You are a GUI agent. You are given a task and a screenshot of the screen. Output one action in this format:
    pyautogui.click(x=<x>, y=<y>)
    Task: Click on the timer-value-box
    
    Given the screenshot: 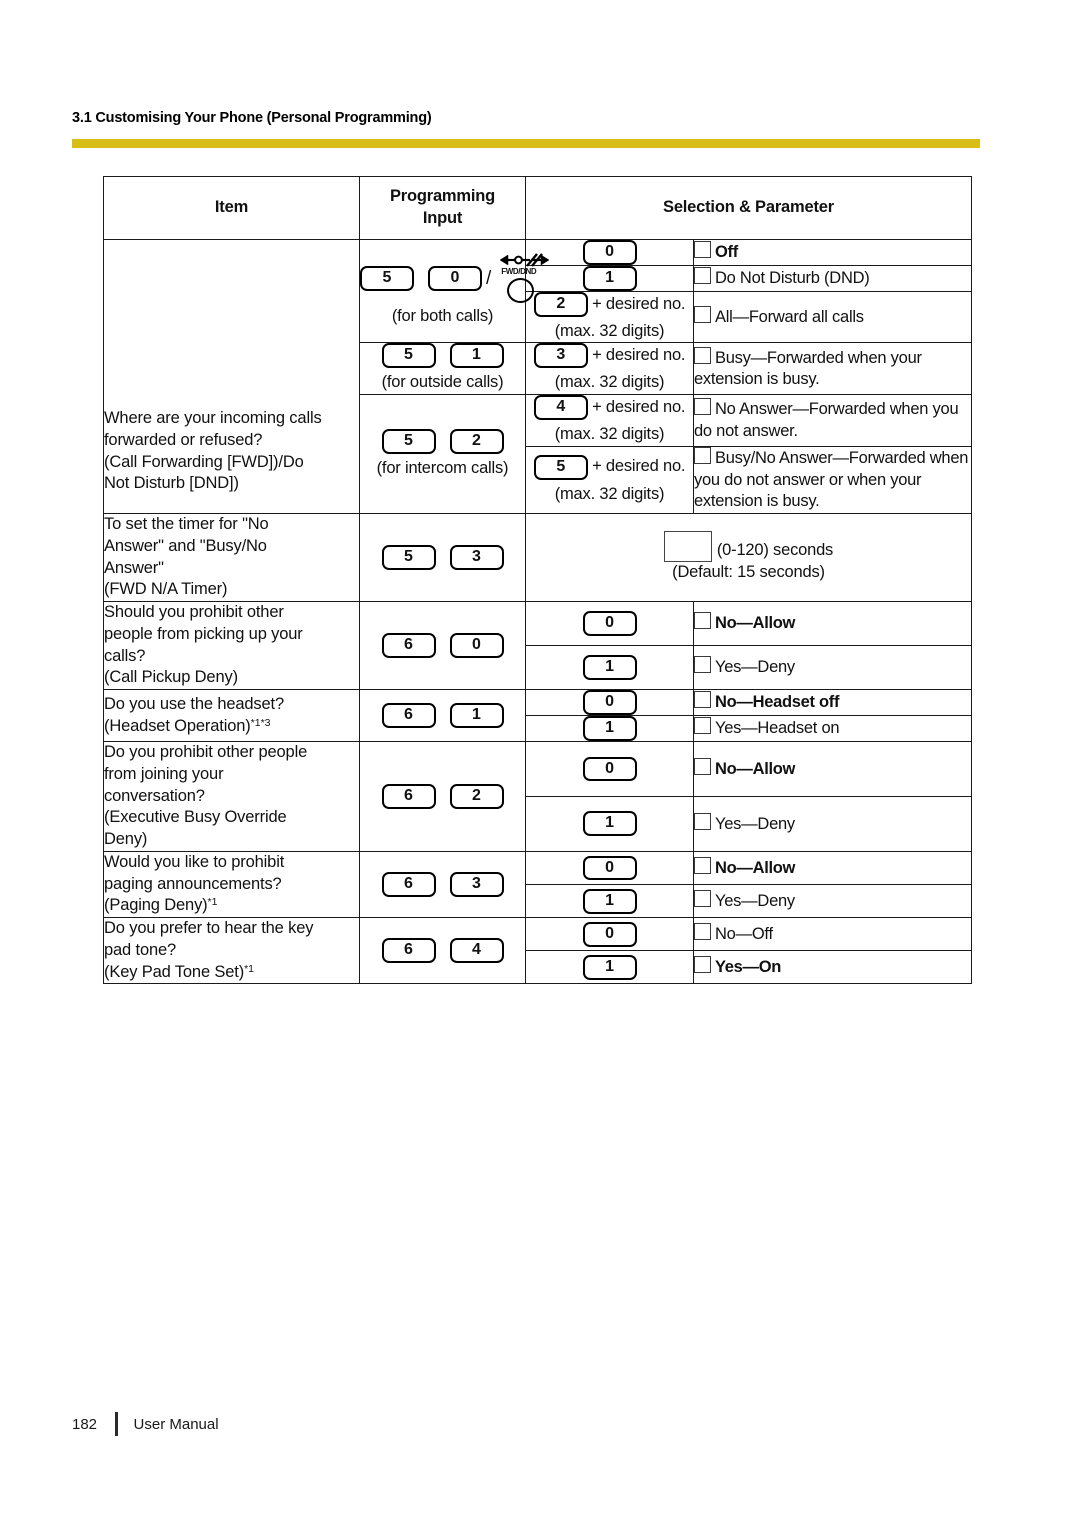 What is the action you would take?
    pyautogui.click(x=687, y=547)
    